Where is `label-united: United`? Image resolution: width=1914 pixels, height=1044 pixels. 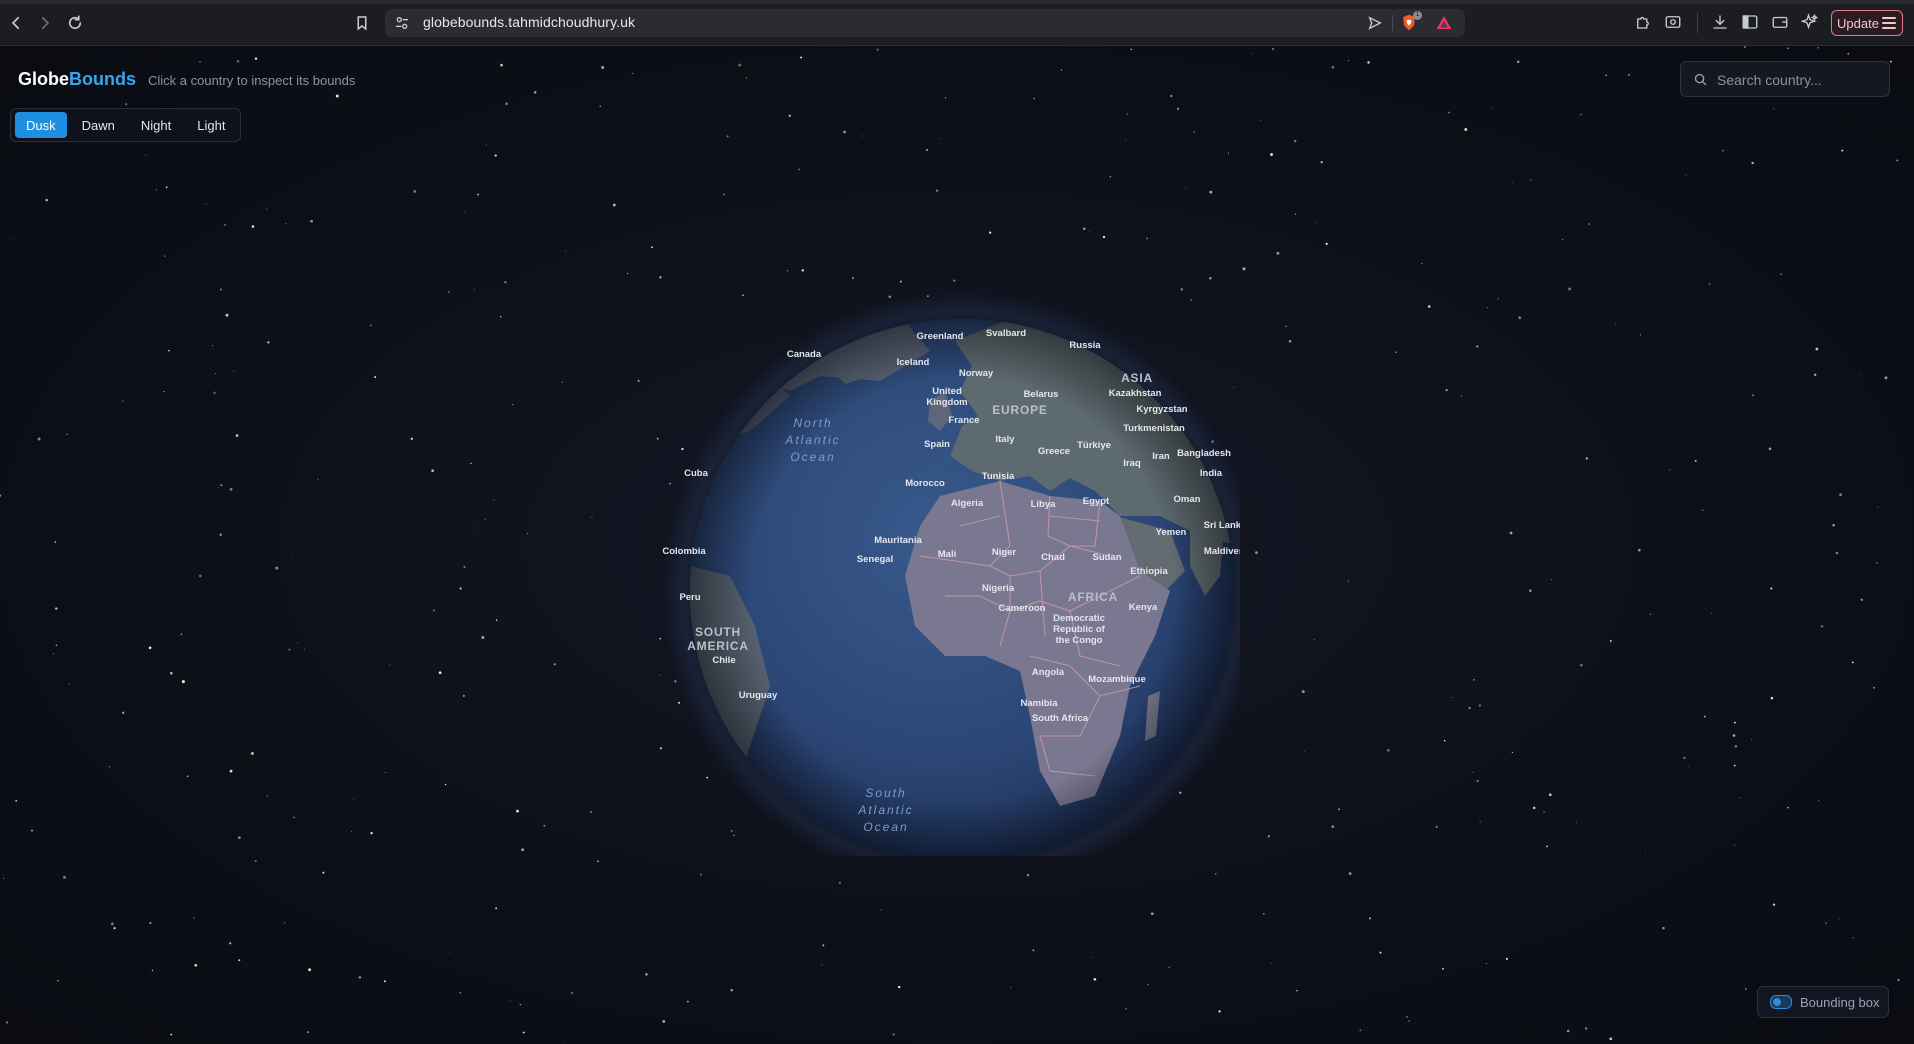
label-united: United is located at coordinates (947, 391).